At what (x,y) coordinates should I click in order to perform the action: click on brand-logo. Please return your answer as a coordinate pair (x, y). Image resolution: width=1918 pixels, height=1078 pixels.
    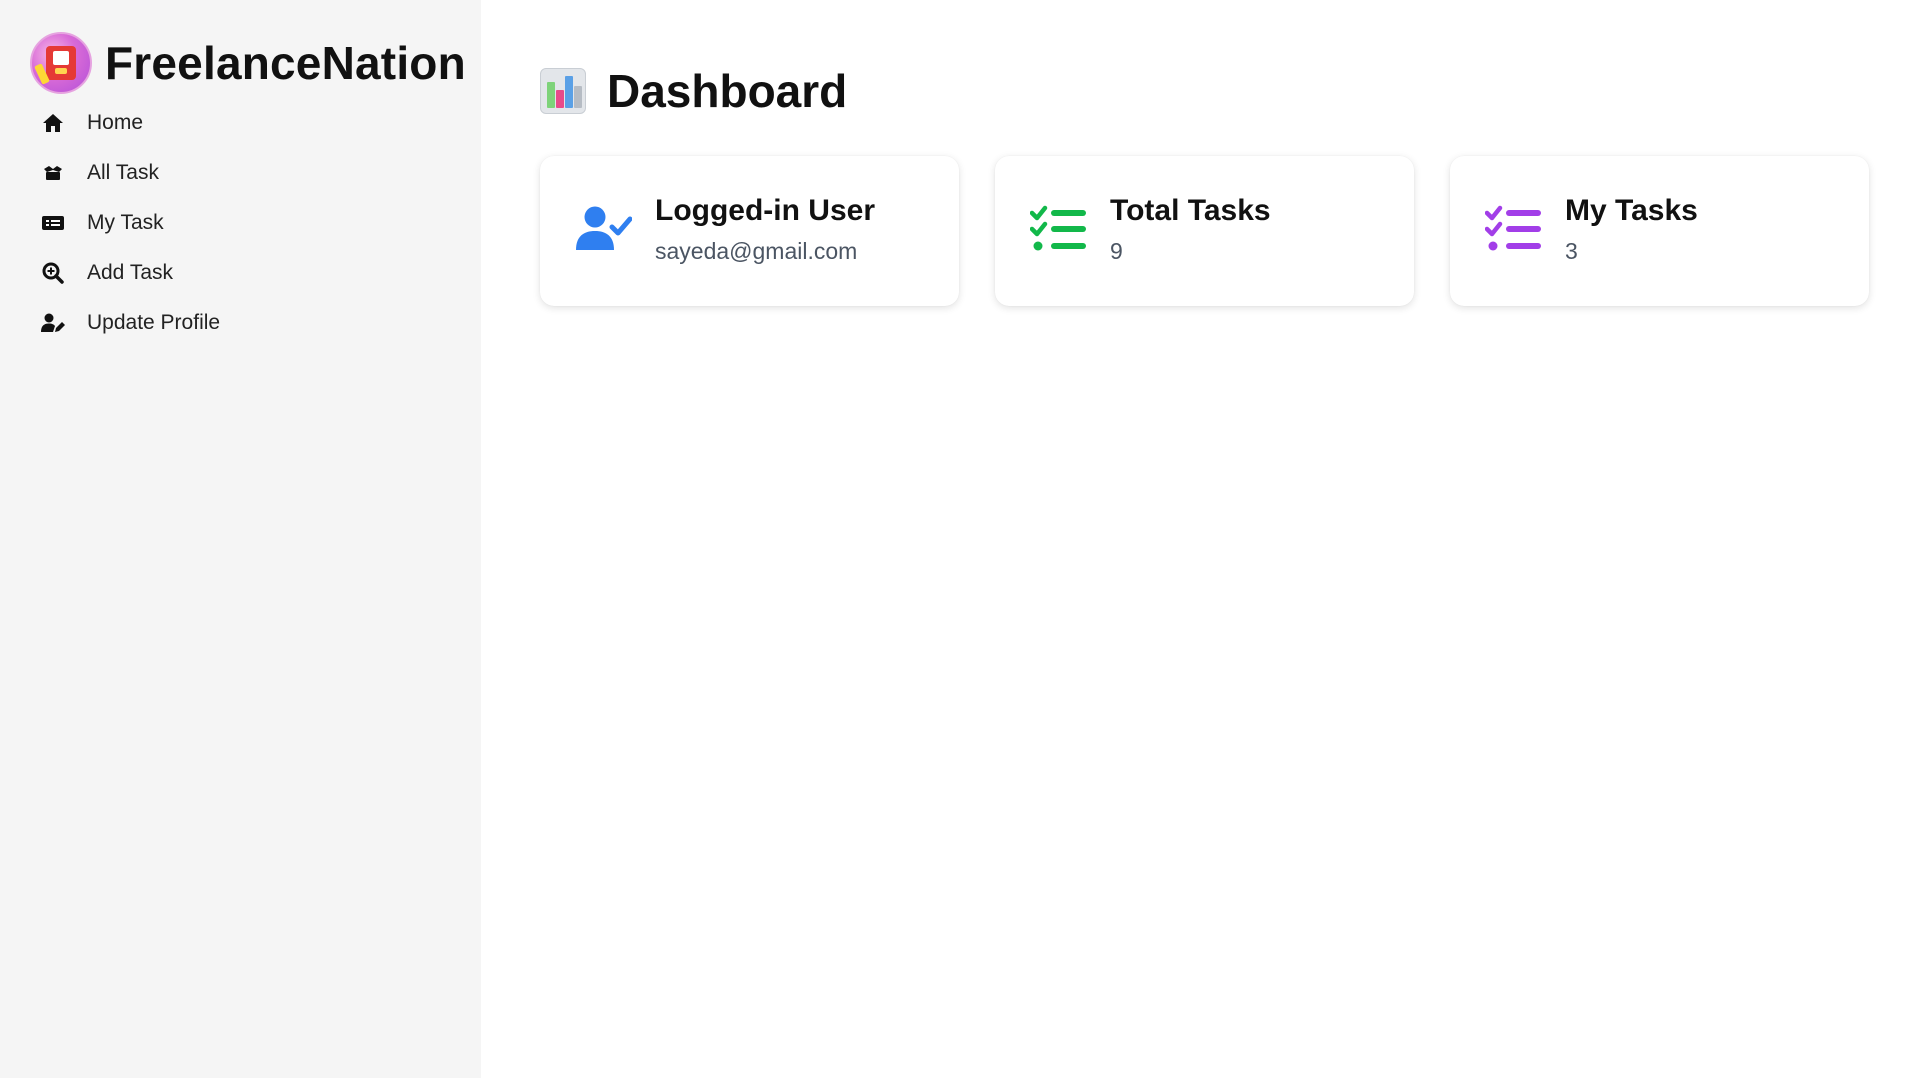
    Looking at the image, I should click on (61, 63).